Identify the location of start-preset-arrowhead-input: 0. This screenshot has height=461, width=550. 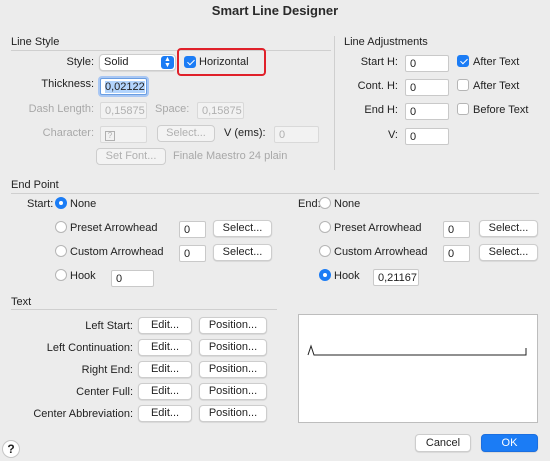
(192, 229).